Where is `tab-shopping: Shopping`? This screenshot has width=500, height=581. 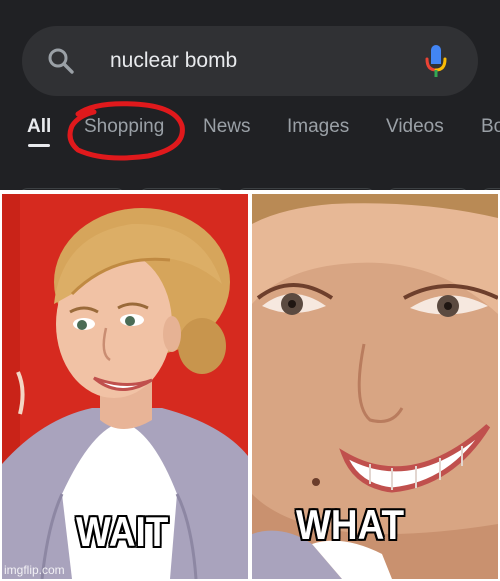 tab-shopping: Shopping is located at coordinates (124, 127).